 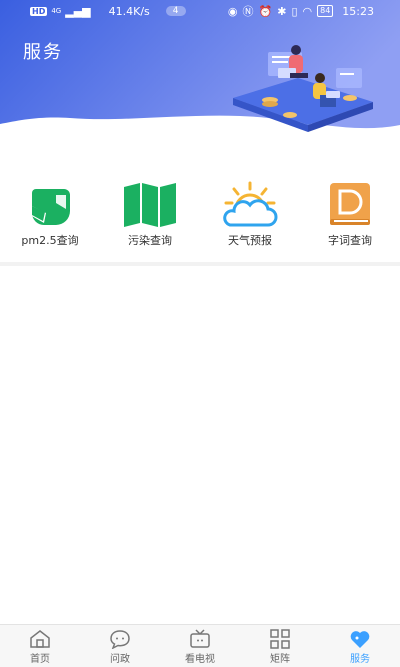 What do you see at coordinates (150, 205) in the screenshot?
I see `map-icon` at bounding box center [150, 205].